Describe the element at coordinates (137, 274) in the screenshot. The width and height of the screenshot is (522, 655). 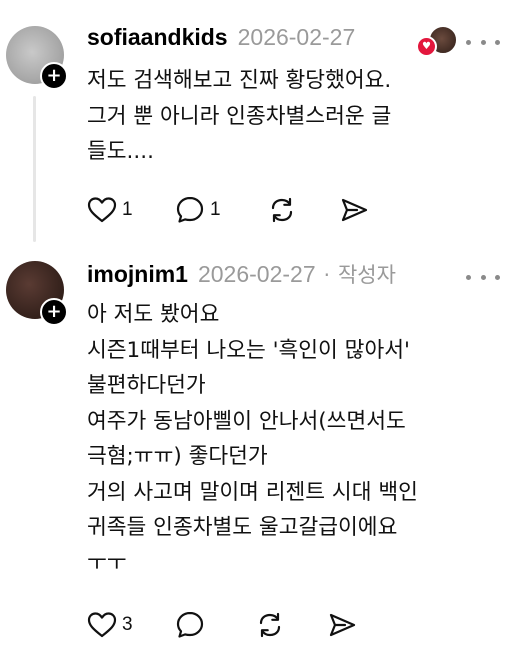
I see `username: imojnim1` at that location.